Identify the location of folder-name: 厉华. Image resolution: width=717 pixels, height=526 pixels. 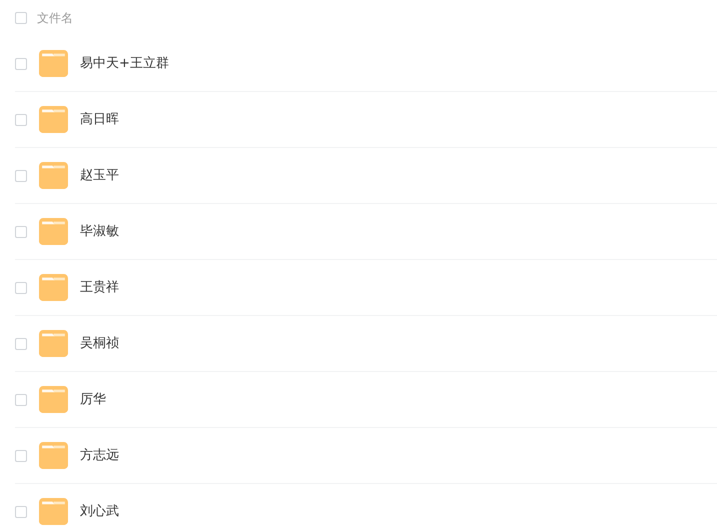
(93, 400).